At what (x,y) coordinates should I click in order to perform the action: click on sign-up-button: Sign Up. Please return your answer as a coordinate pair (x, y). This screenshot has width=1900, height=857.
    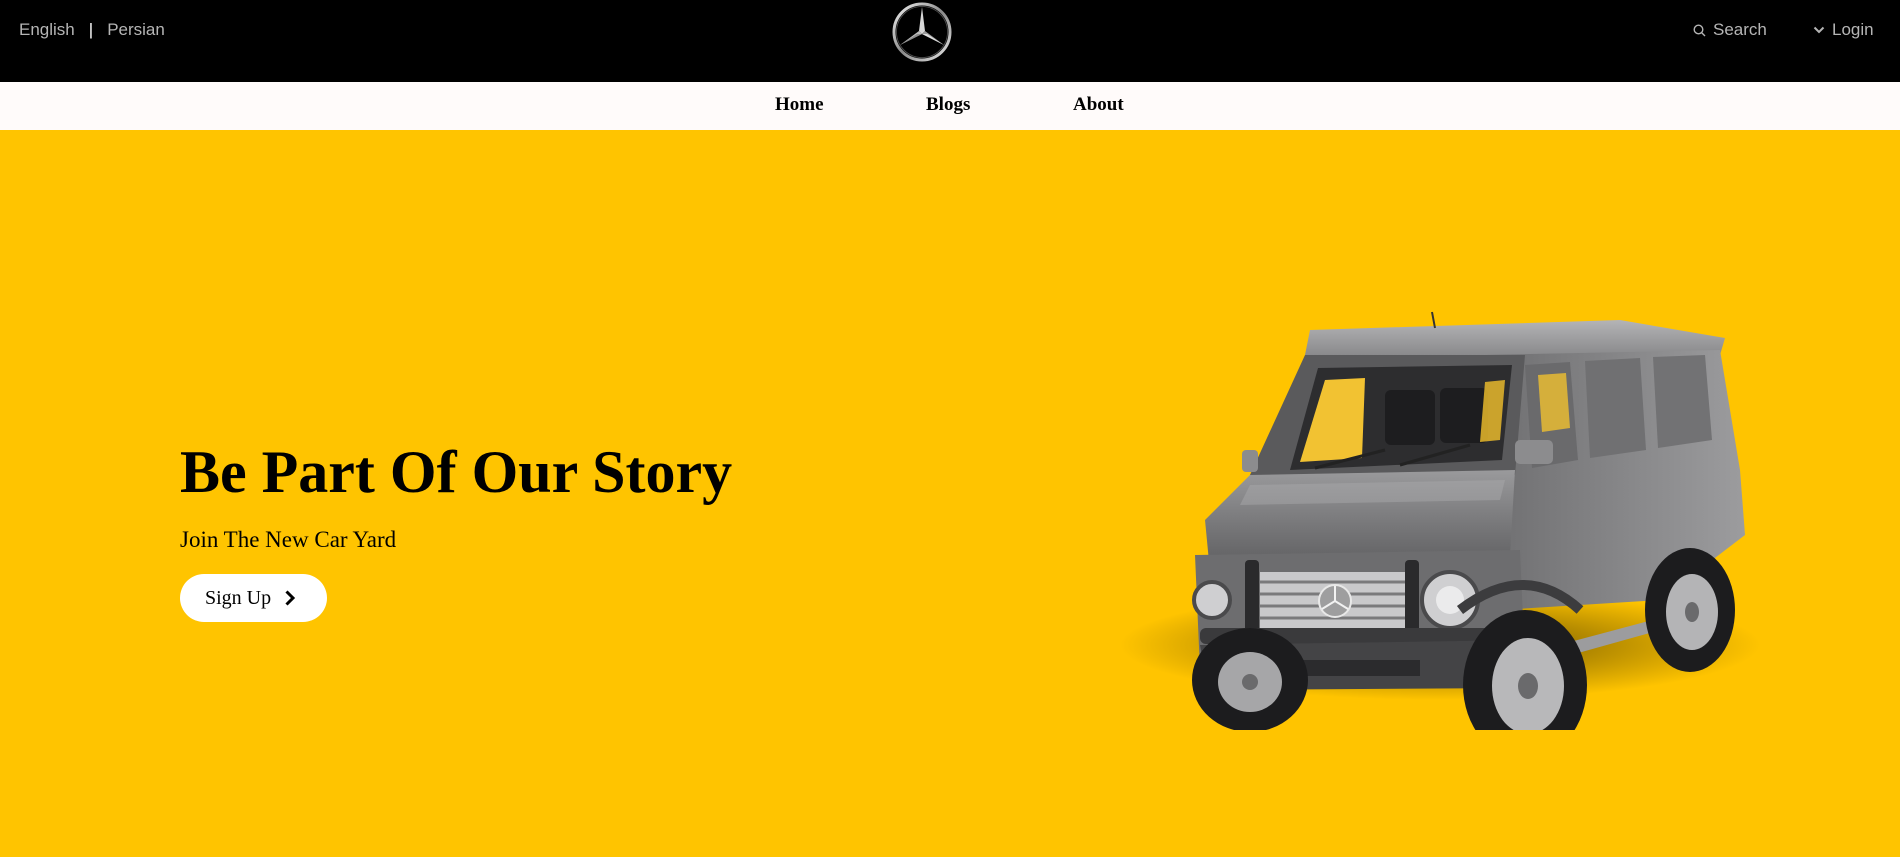
    Looking at the image, I should click on (253, 598).